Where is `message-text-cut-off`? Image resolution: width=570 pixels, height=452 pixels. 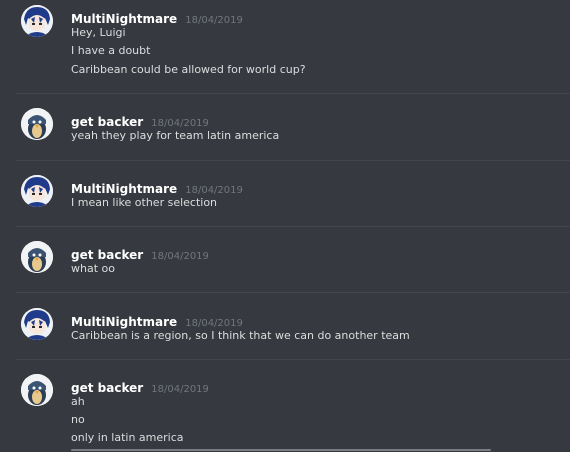
message-text-cut-off is located at coordinates (281, 449).